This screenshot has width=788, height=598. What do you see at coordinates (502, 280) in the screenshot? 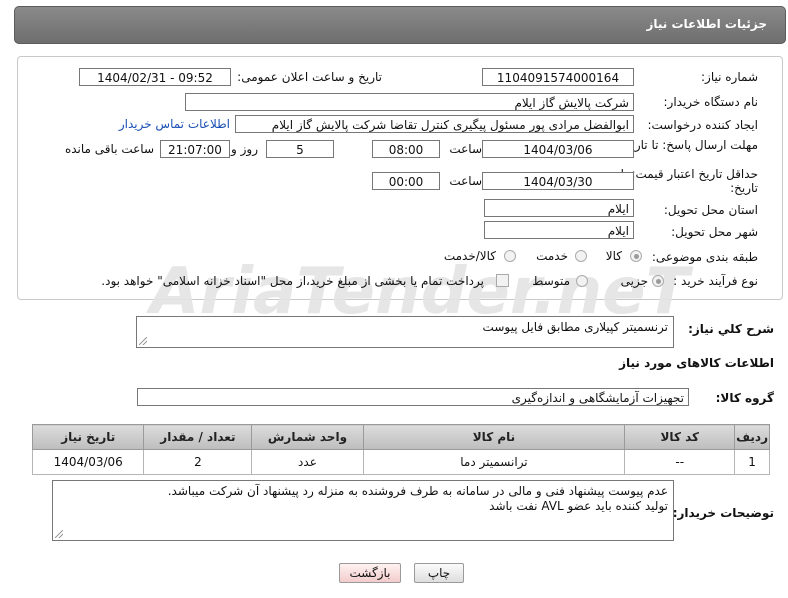
I see `treasury-payment-checkbox` at bounding box center [502, 280].